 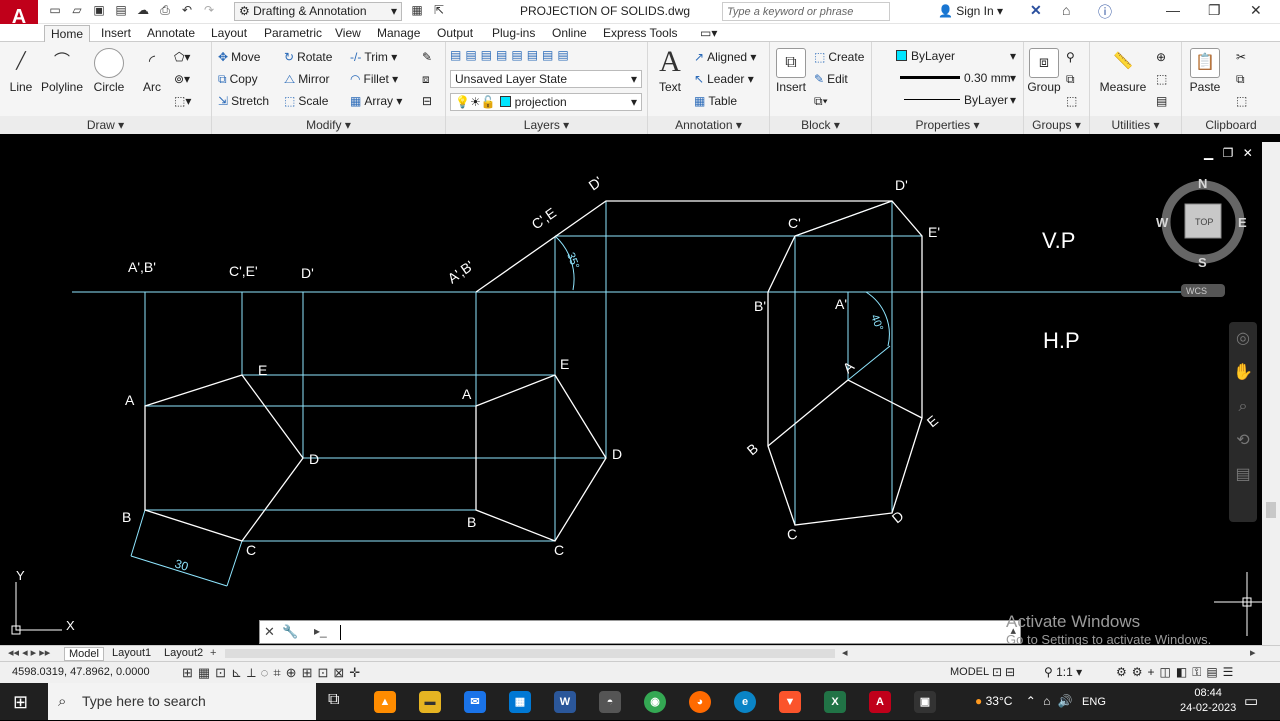 I want to click on stretch-button: ⇲ Stretch, so click(x=243, y=101).